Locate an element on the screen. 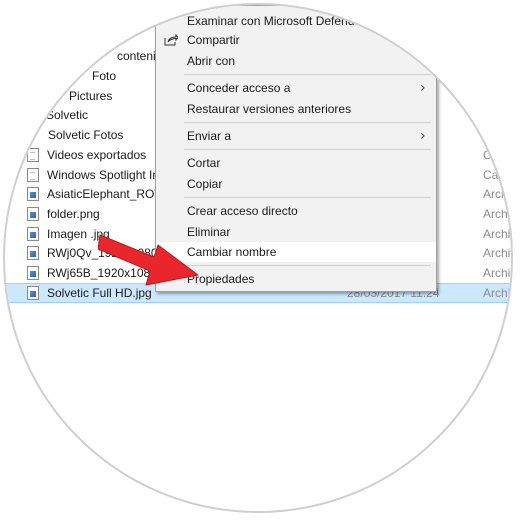  menu-item-label: Cortar is located at coordinates (204, 163).